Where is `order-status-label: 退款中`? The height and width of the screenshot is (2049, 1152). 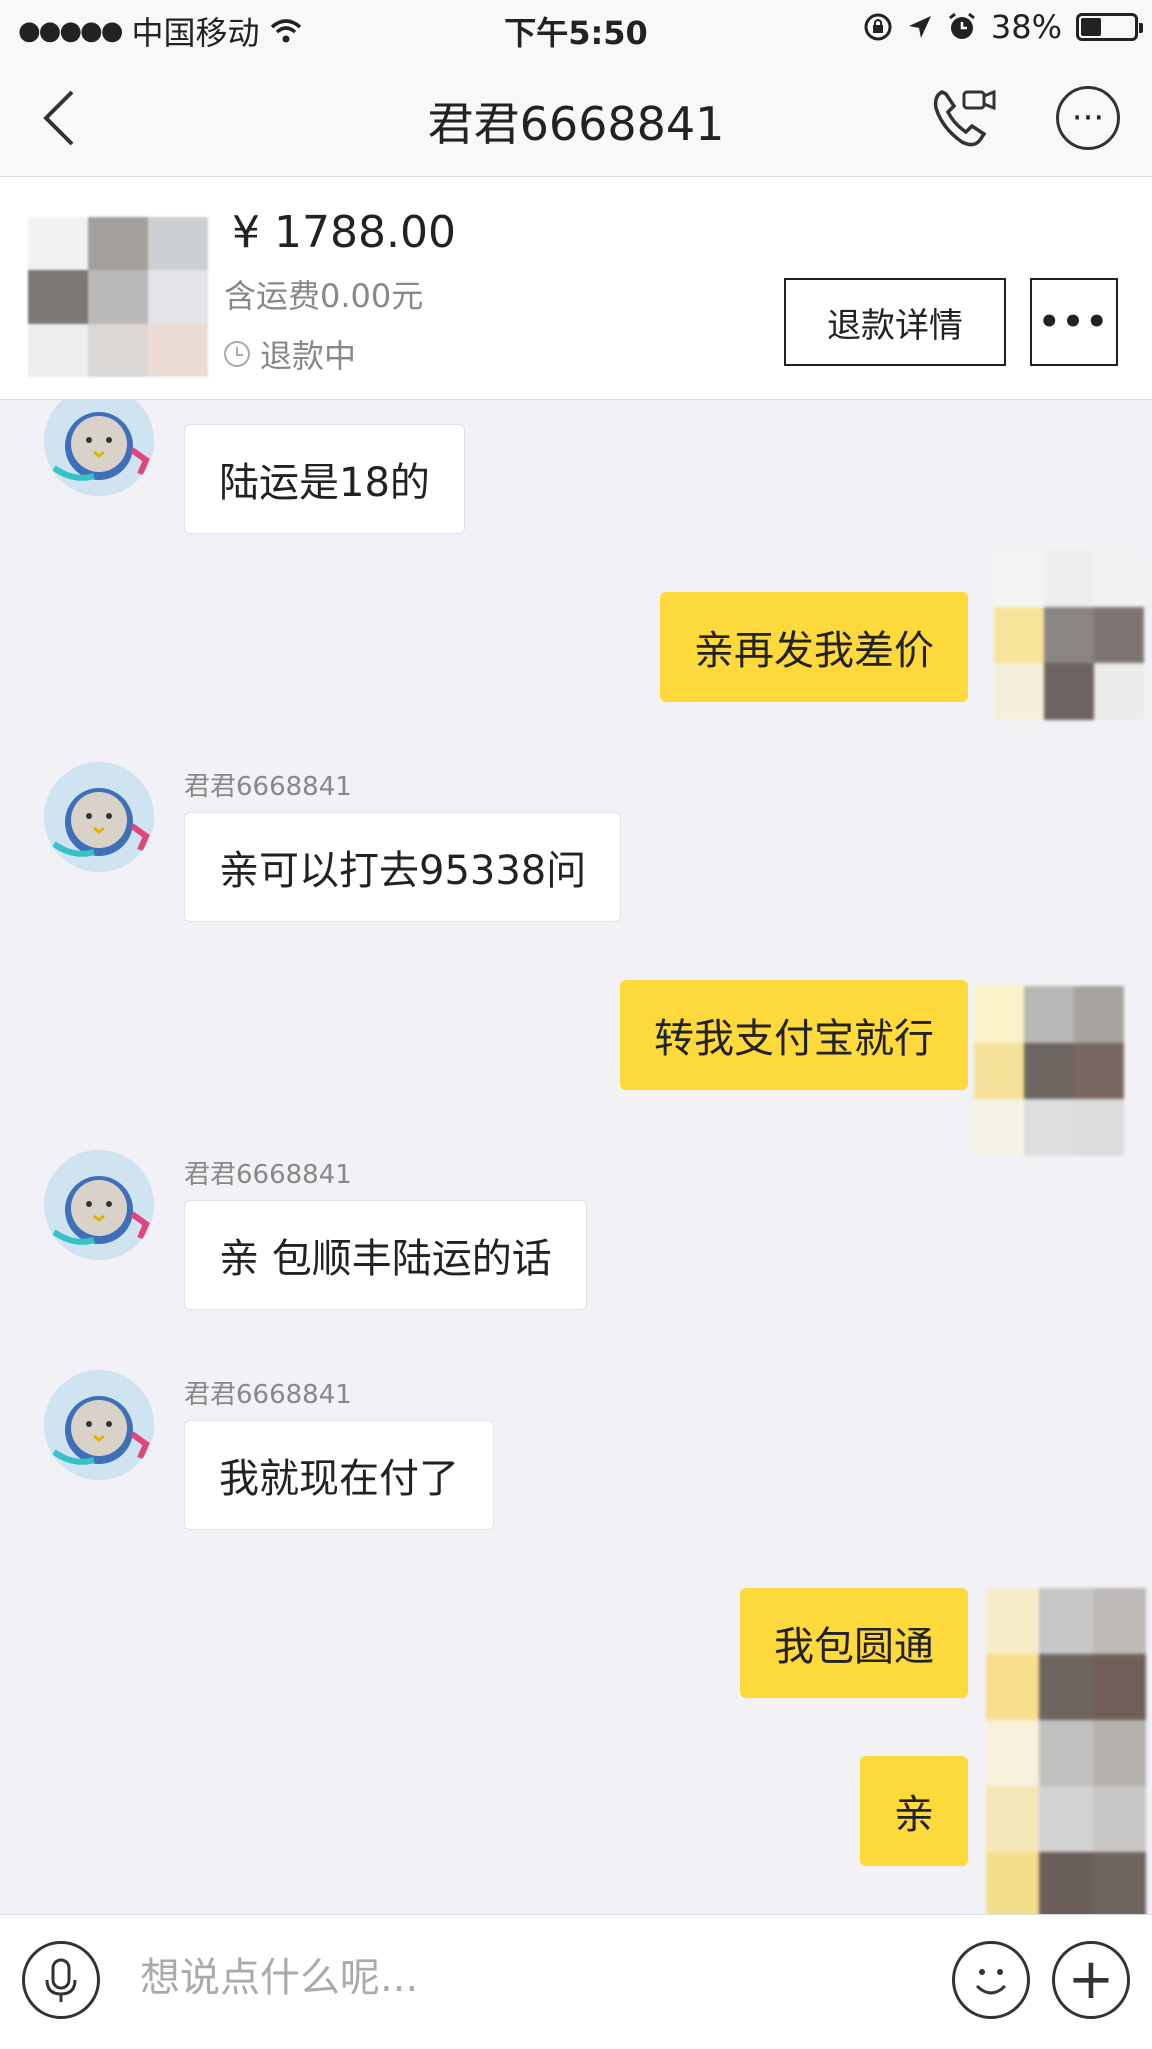 order-status-label: 退款中 is located at coordinates (308, 356).